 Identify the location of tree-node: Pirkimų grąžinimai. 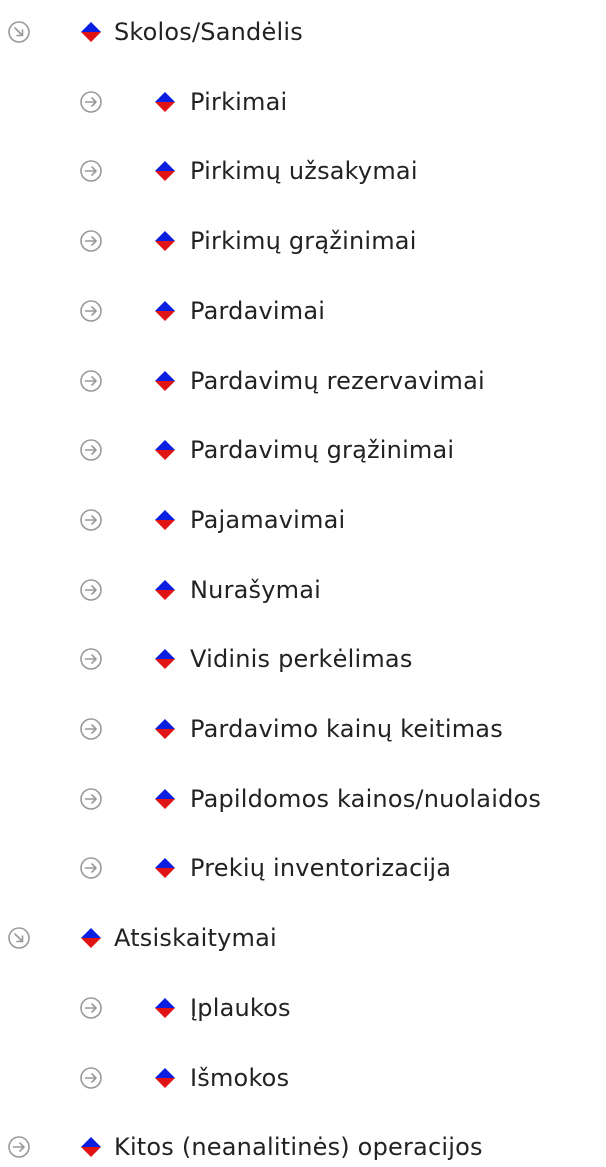
(247, 241).